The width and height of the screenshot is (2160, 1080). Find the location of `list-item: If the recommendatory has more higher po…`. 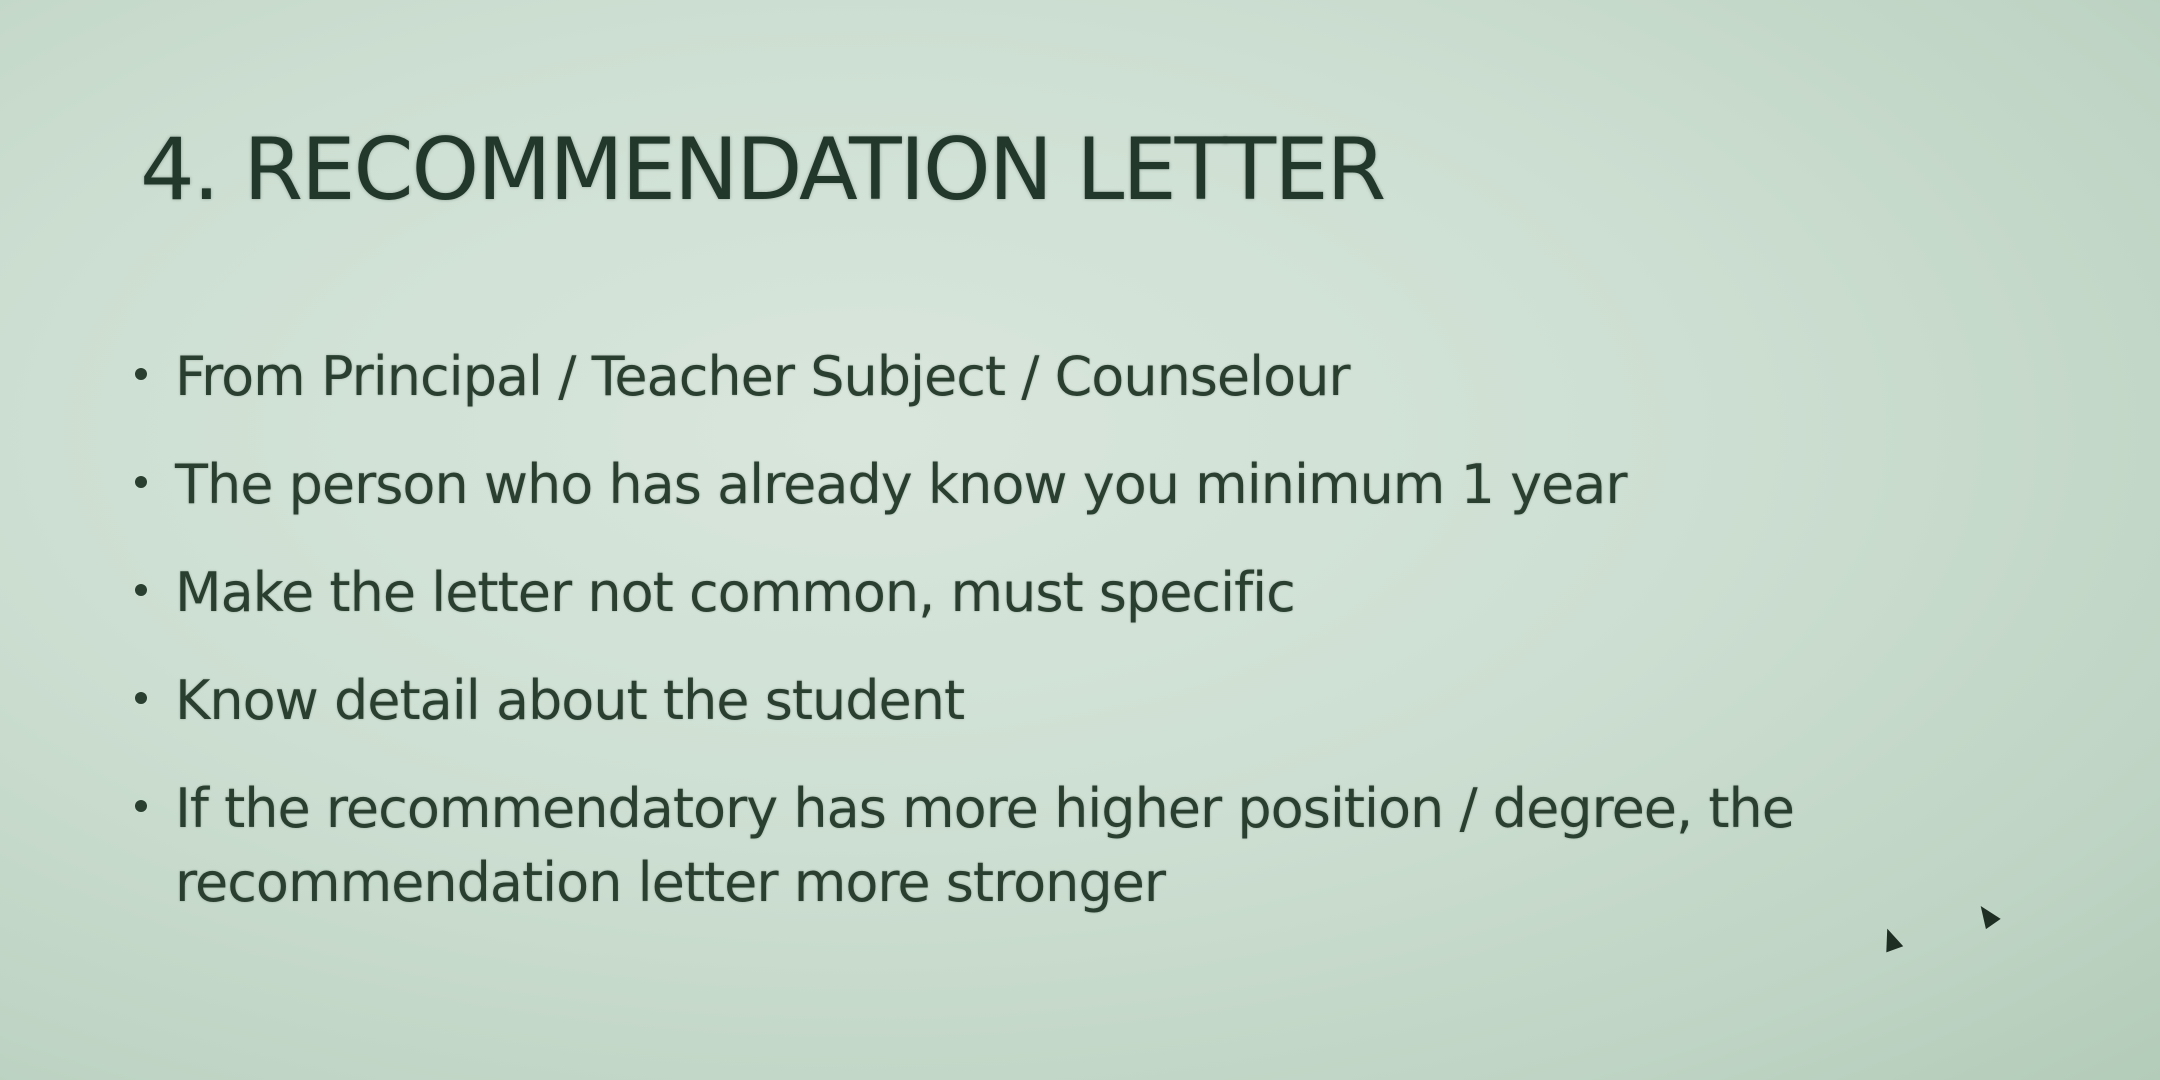

list-item: If the recommendatory has more higher po… is located at coordinates (1085, 846).